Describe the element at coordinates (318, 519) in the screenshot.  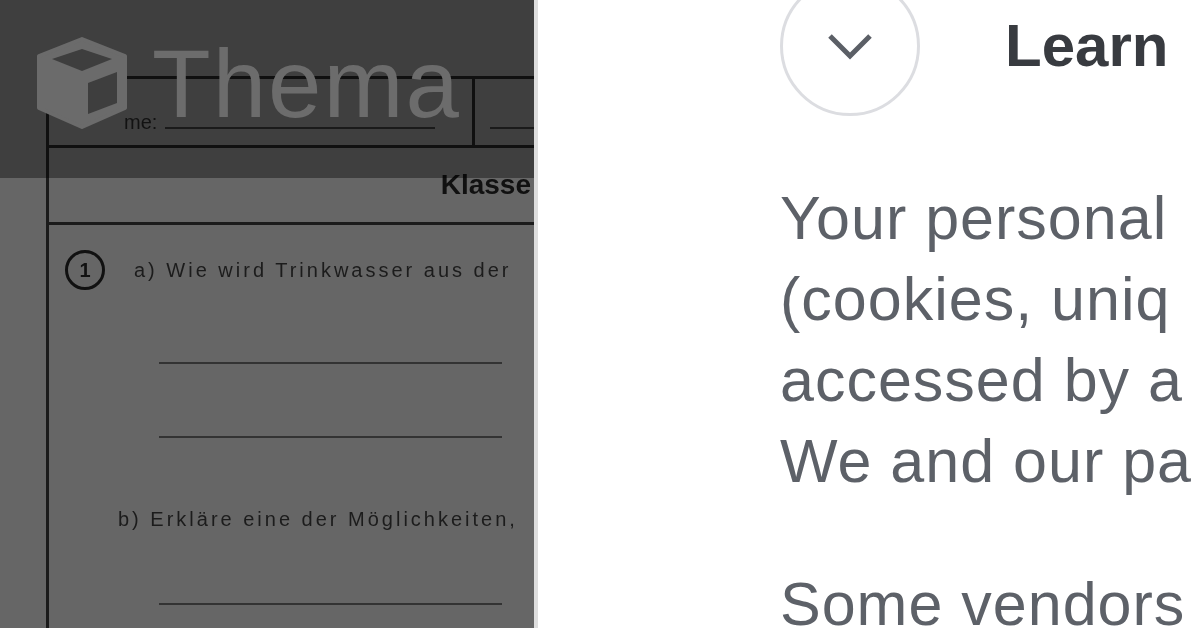
I see `question-text: b) Erkläre eine der Möglichkeiten,` at that location.